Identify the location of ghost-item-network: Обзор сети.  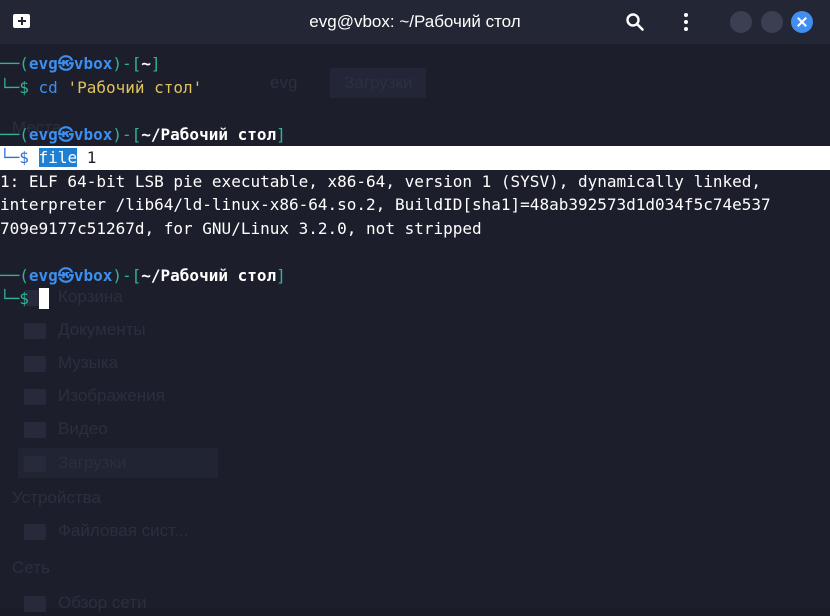
(85, 603).